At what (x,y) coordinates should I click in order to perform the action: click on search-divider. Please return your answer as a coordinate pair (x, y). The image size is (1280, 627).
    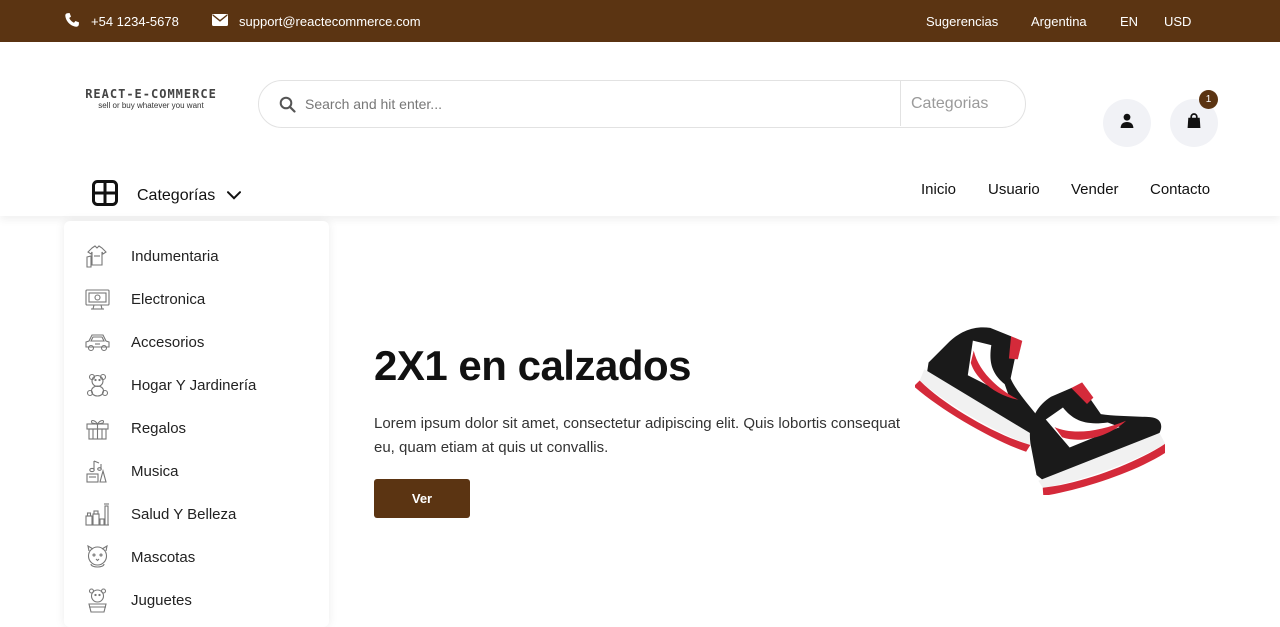
    Looking at the image, I should click on (900, 103).